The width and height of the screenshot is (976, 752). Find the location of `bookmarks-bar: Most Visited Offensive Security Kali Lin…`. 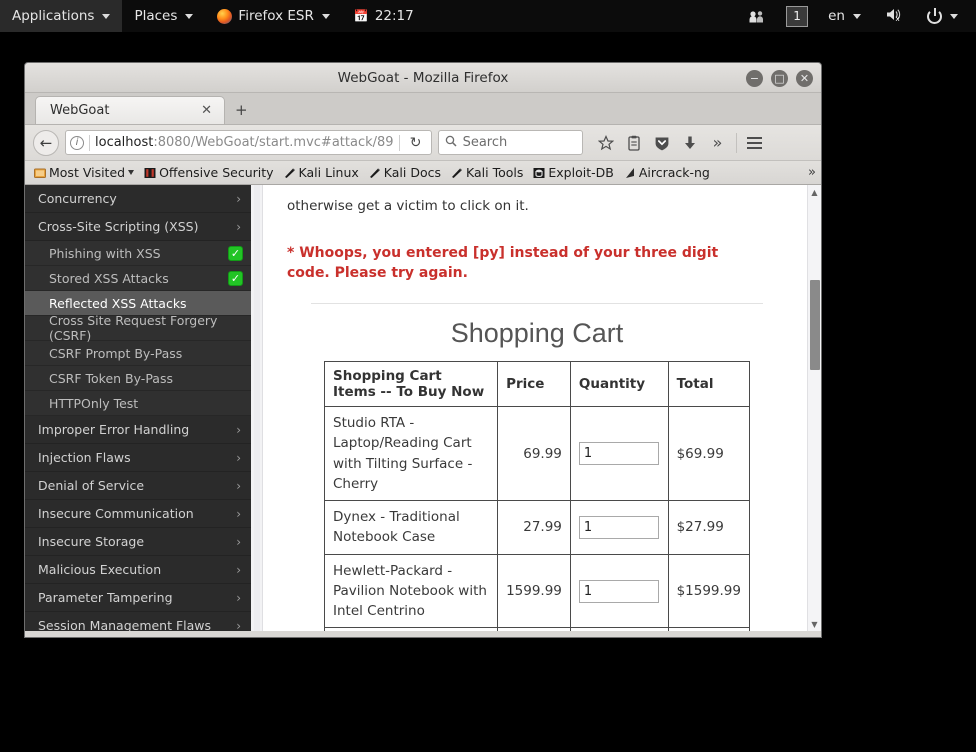

bookmarks-bar: Most Visited Offensive Security Kali Lin… is located at coordinates (423, 173).